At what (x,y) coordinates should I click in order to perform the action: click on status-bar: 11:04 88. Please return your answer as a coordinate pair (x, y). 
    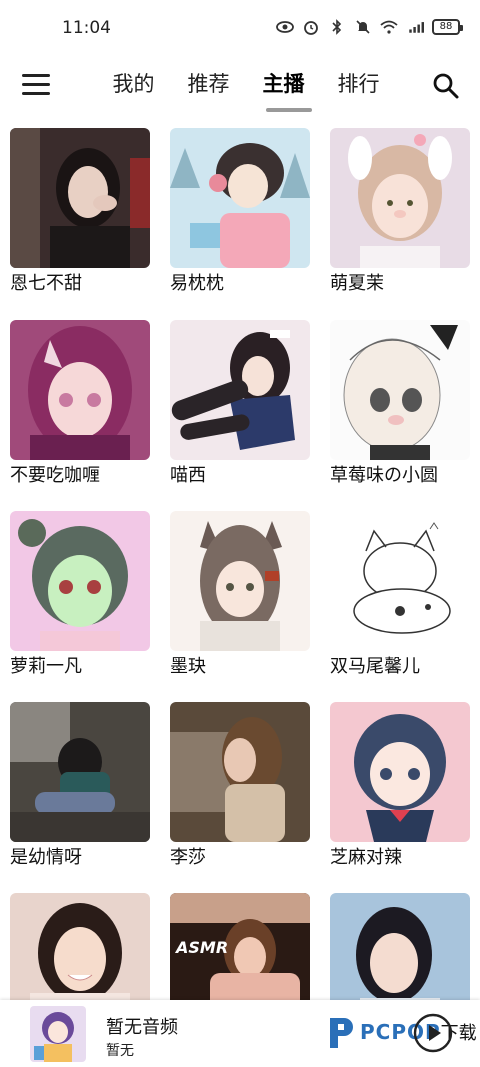
    Looking at the image, I should click on (240, 28).